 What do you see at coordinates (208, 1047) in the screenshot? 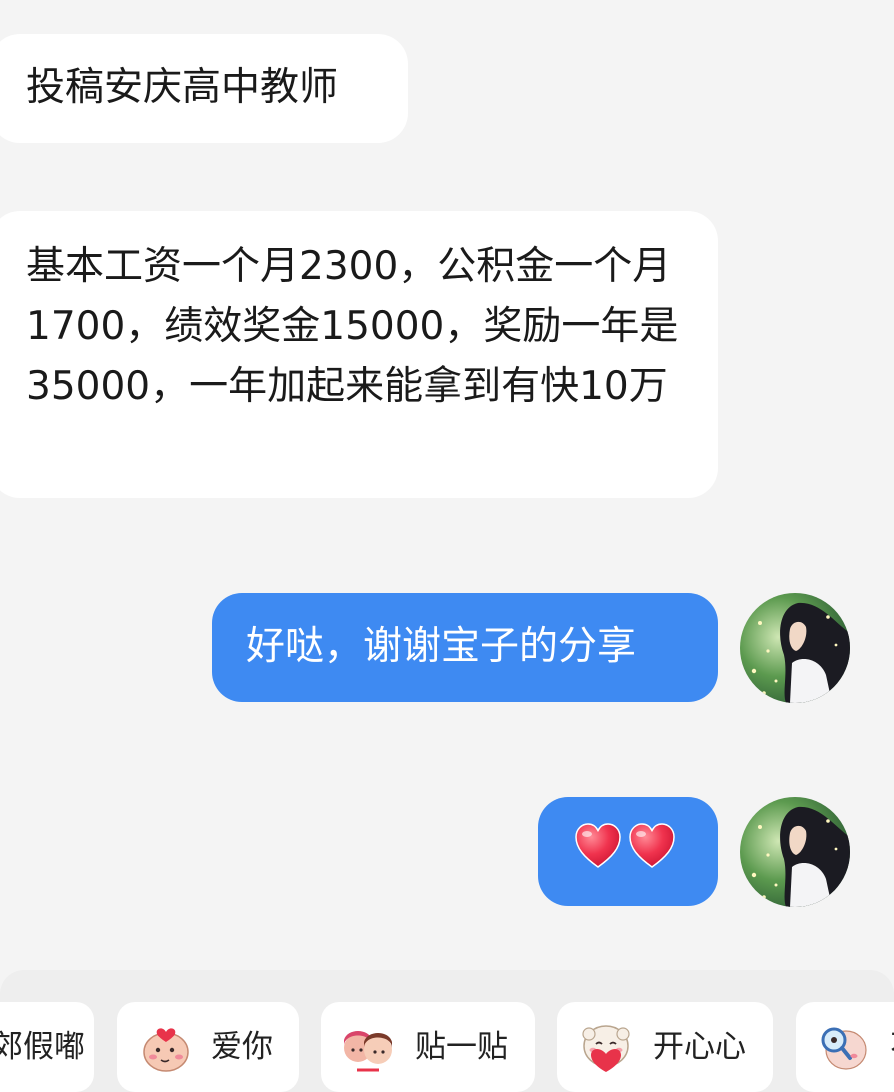
I see `sticker-chip: 爱你` at bounding box center [208, 1047].